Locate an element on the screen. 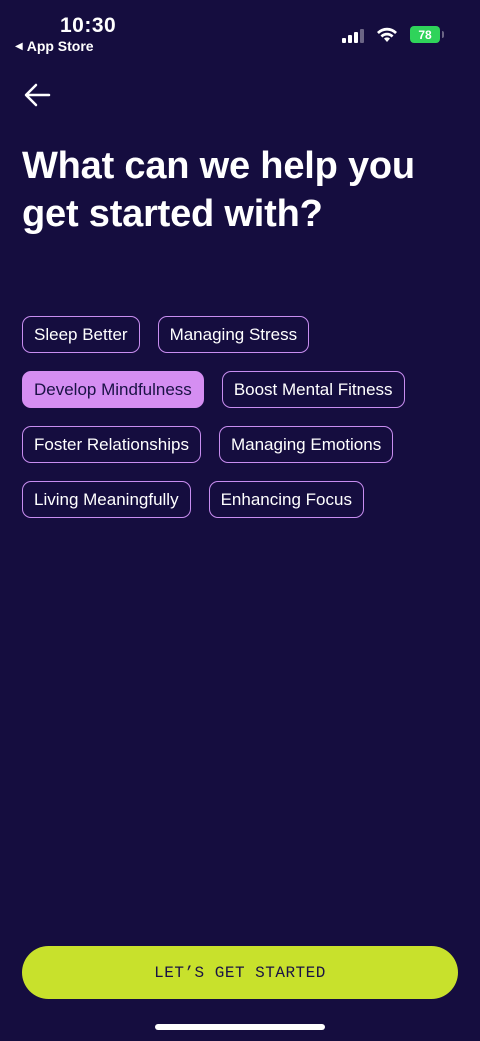 This screenshot has width=480, height=1041. arrow-left-icon is located at coordinates (37, 95).